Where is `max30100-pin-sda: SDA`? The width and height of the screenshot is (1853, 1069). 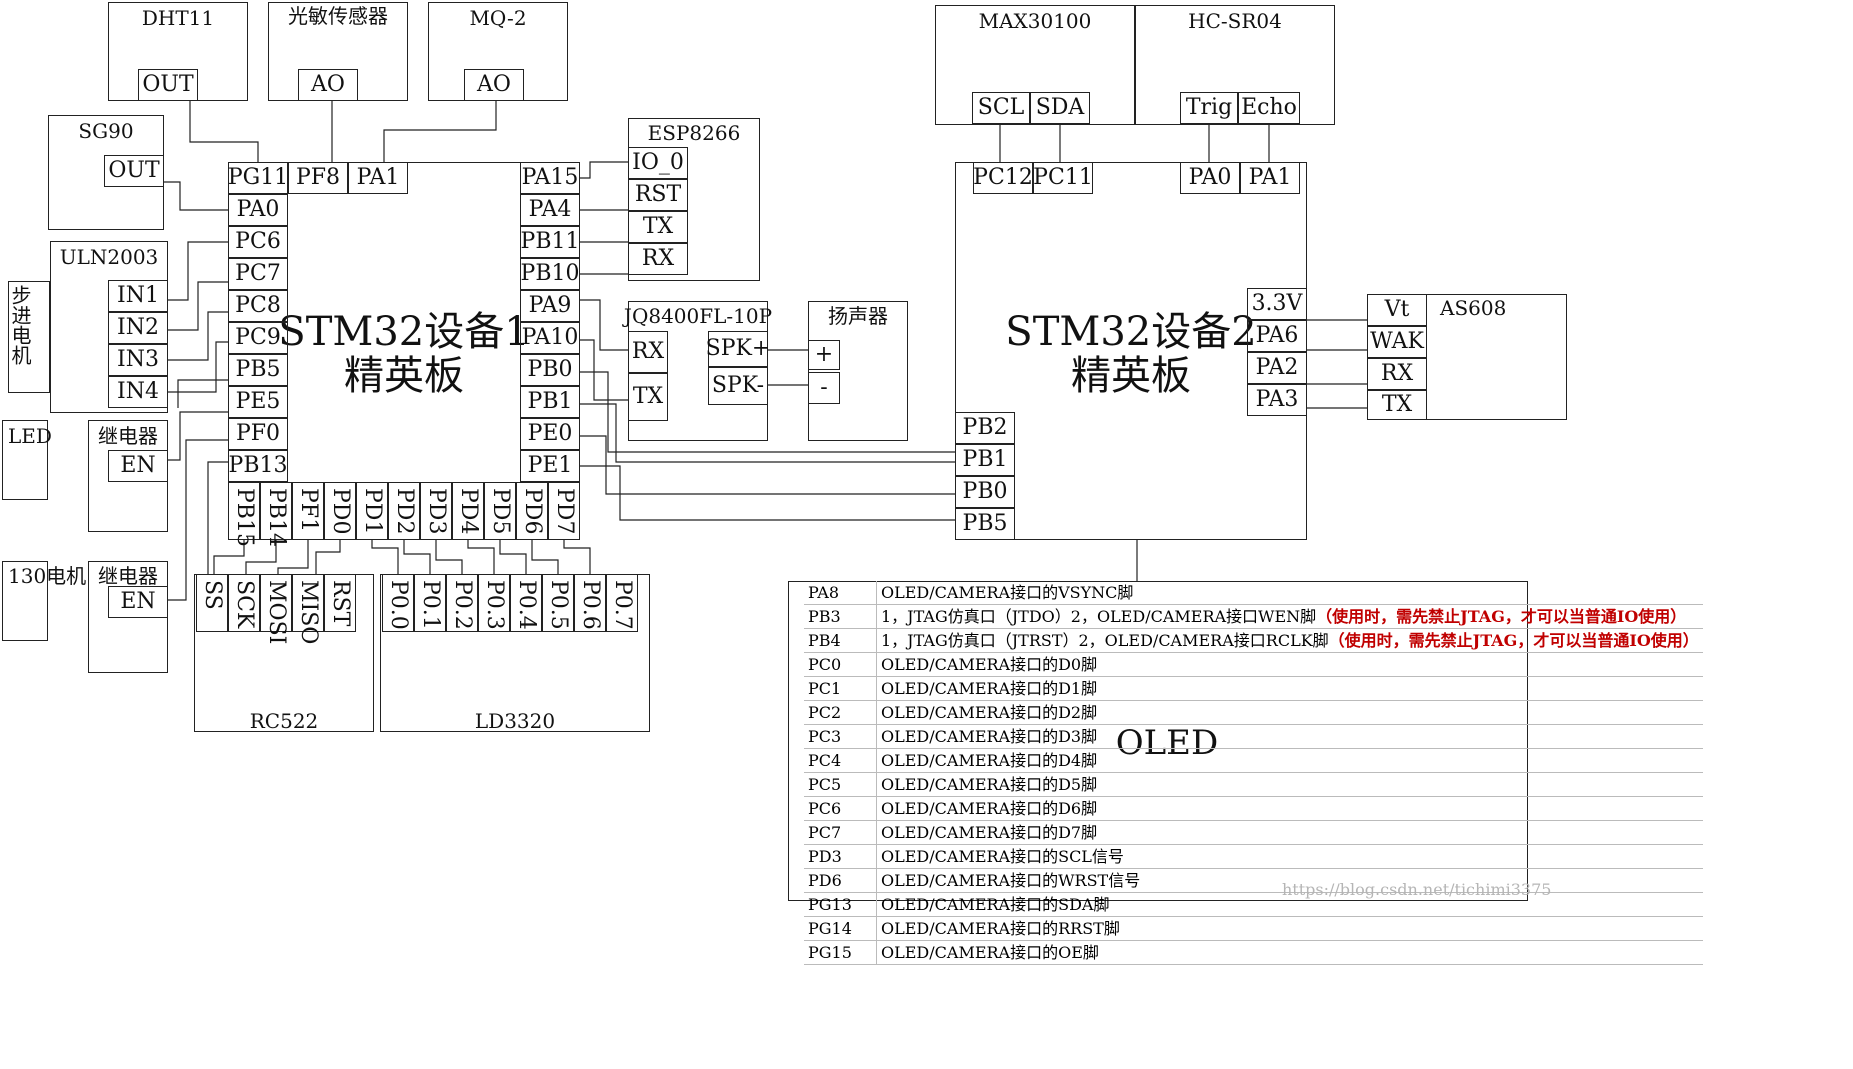 max30100-pin-sda: SDA is located at coordinates (1060, 107).